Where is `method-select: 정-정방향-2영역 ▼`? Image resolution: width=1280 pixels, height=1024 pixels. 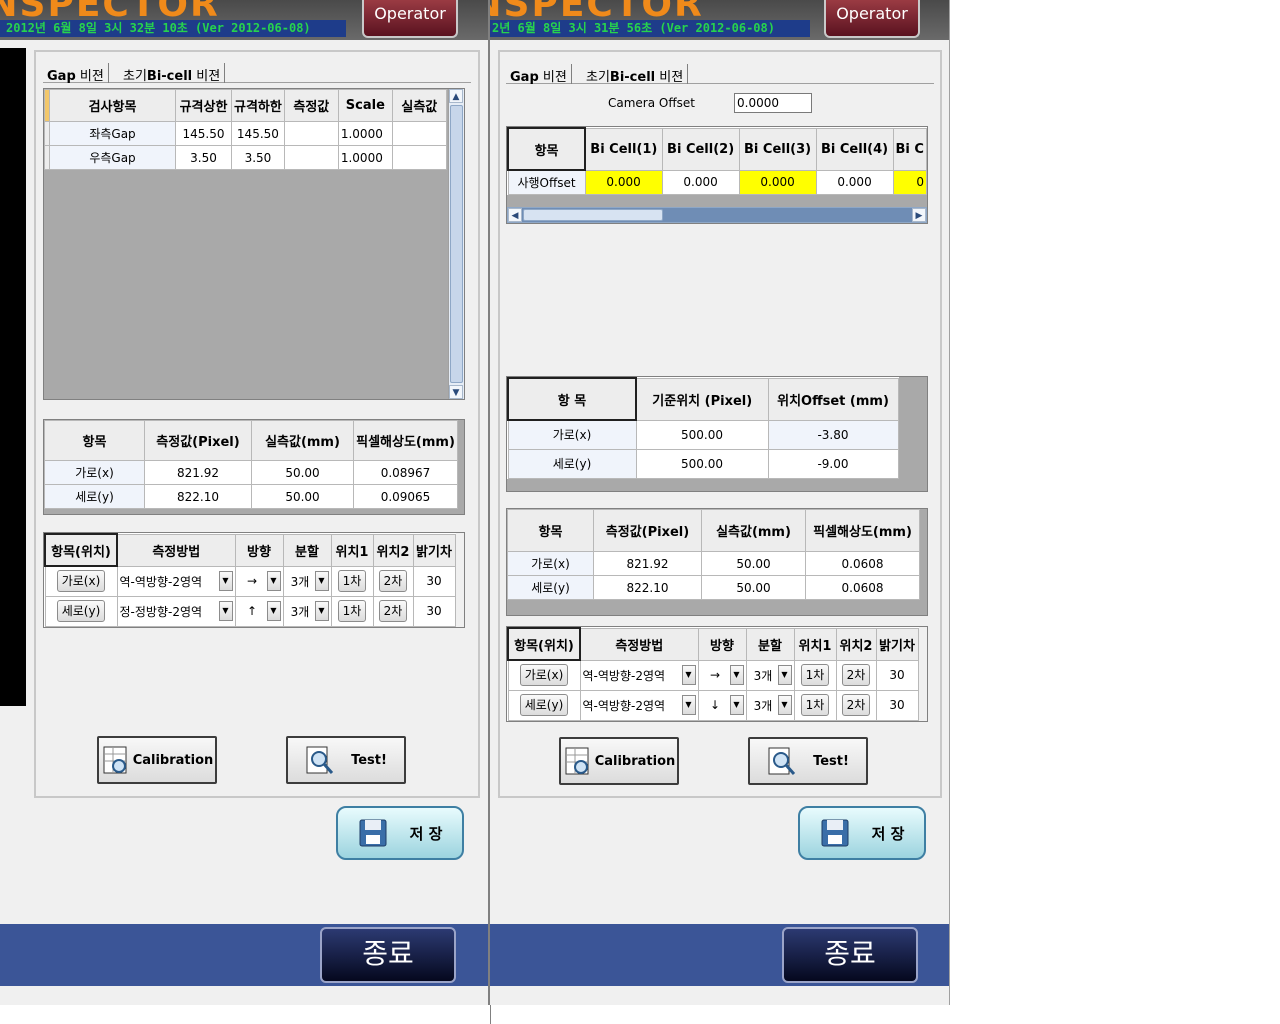 method-select: 정-정방향-2영역 ▼ is located at coordinates (176, 611).